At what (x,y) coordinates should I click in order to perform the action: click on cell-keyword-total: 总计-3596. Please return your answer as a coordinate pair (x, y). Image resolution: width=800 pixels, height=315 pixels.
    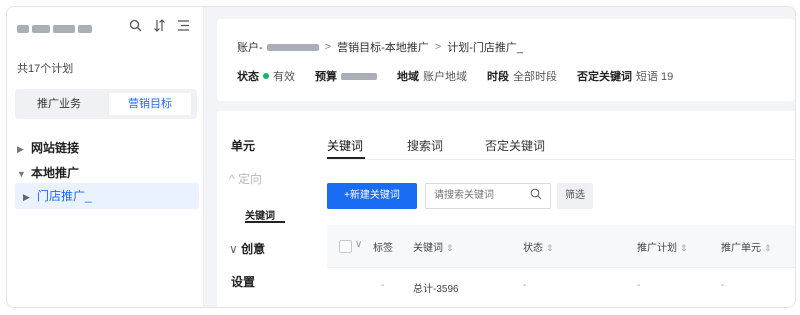
    Looking at the image, I should click on (436, 289).